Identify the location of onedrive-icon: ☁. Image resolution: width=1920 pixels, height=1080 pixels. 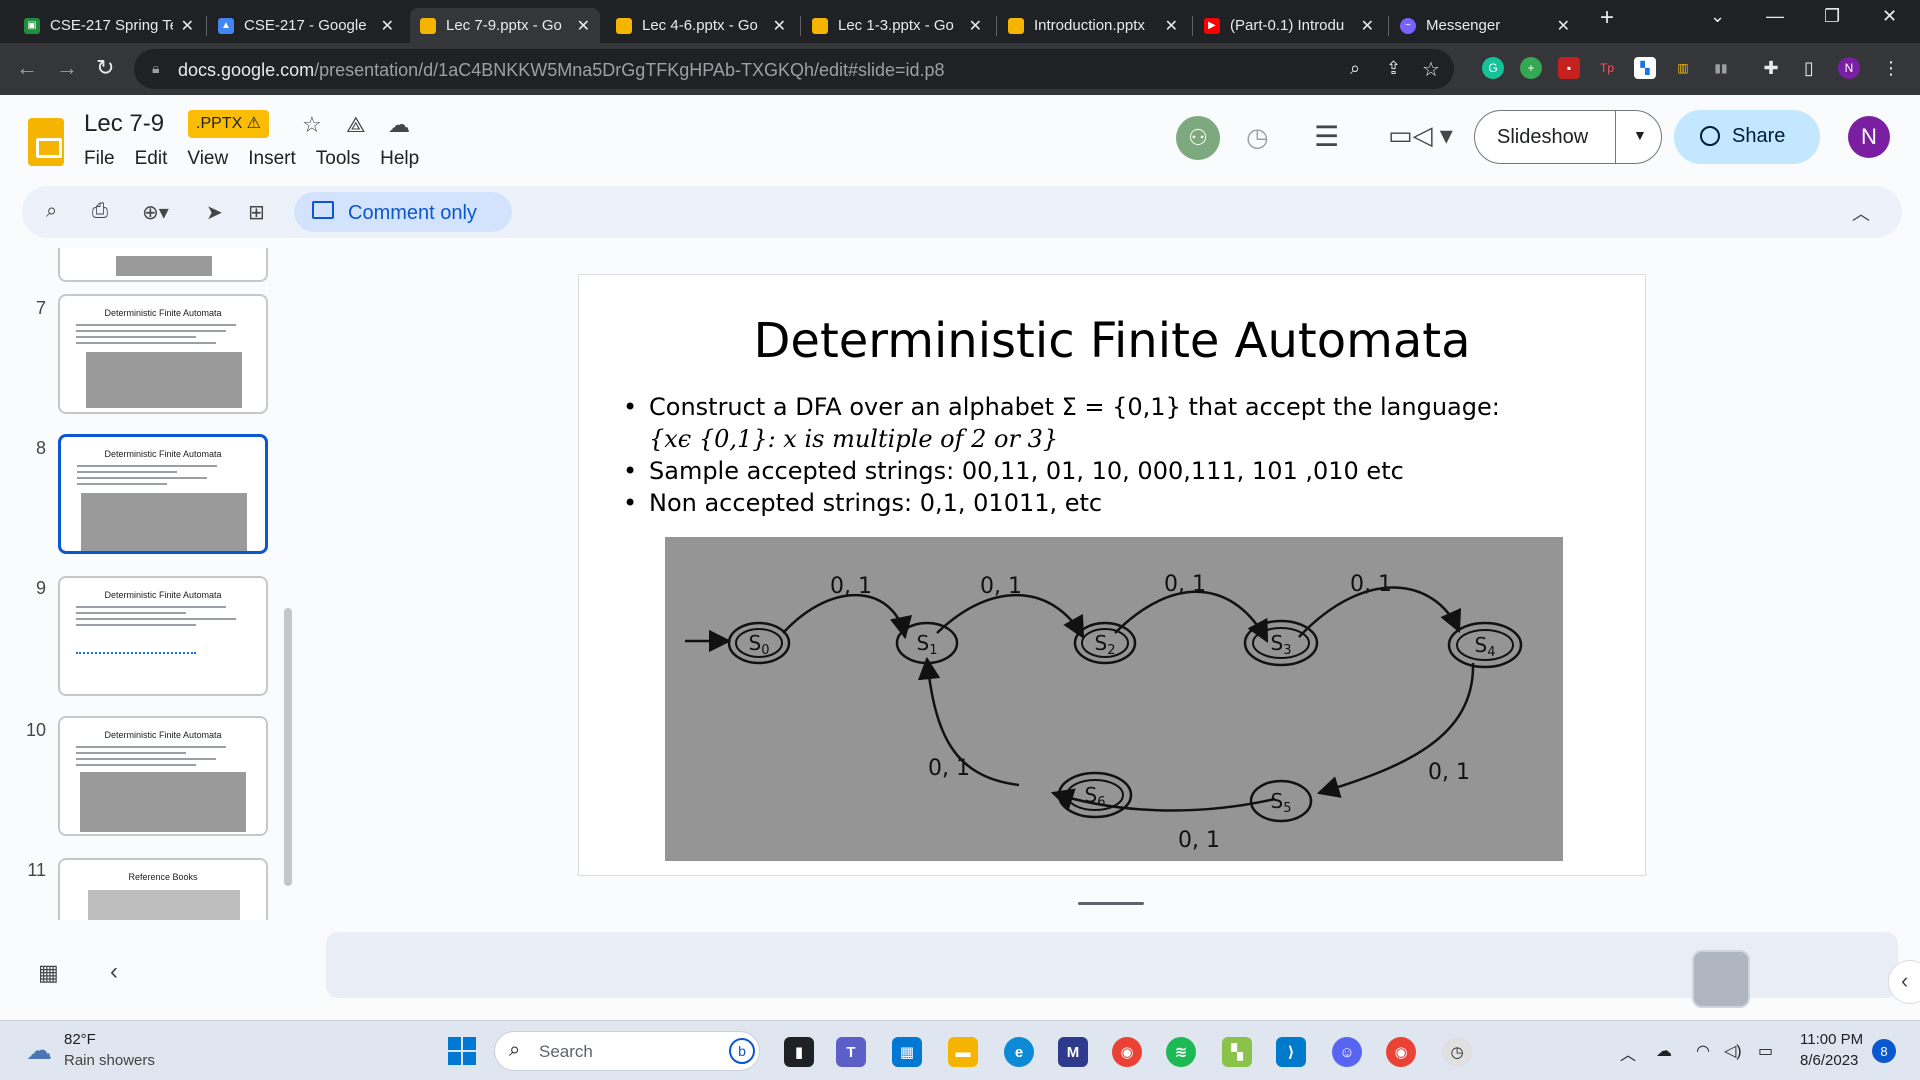
(1664, 1051).